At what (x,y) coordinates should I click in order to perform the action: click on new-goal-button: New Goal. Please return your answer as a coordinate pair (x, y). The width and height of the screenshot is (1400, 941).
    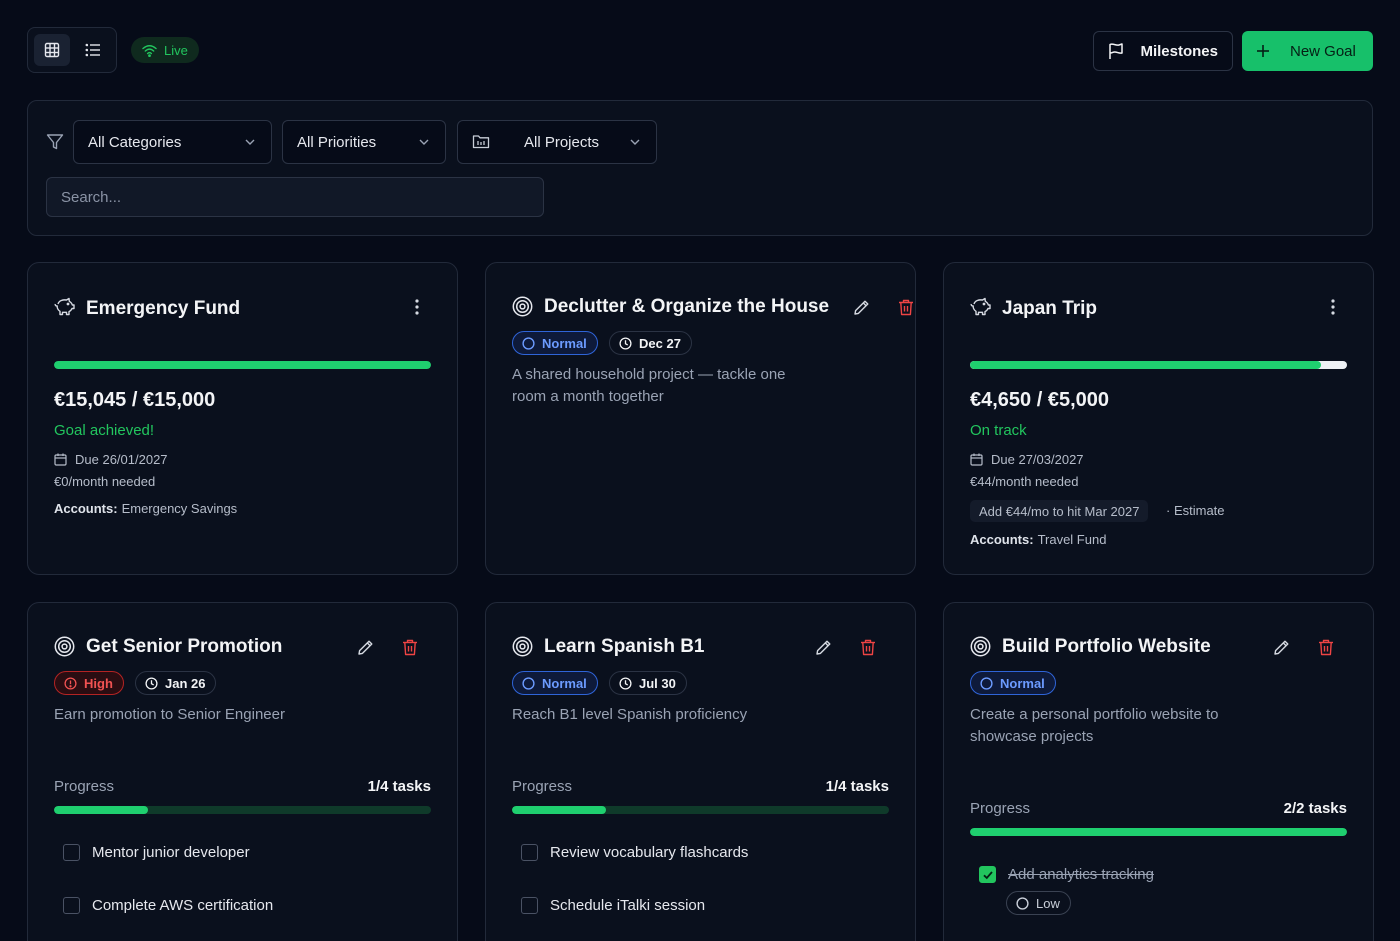
    Looking at the image, I should click on (1307, 51).